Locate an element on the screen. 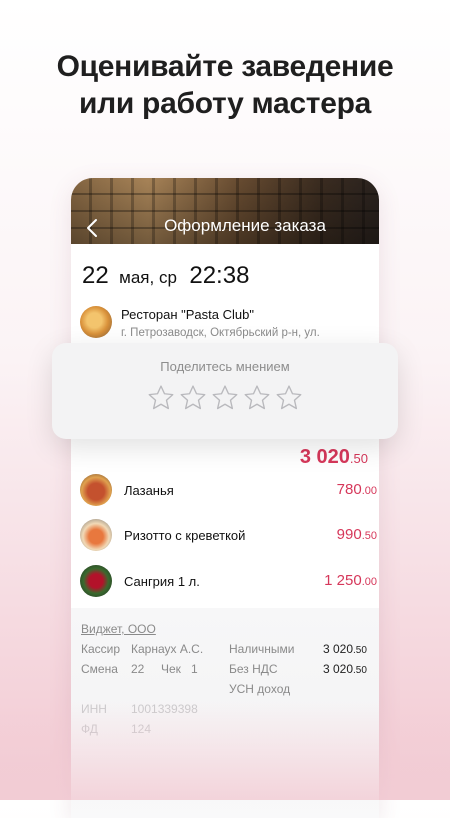 The image size is (450, 818). order-item: Ризотто с креветкой 990.50 is located at coordinates (228, 536).